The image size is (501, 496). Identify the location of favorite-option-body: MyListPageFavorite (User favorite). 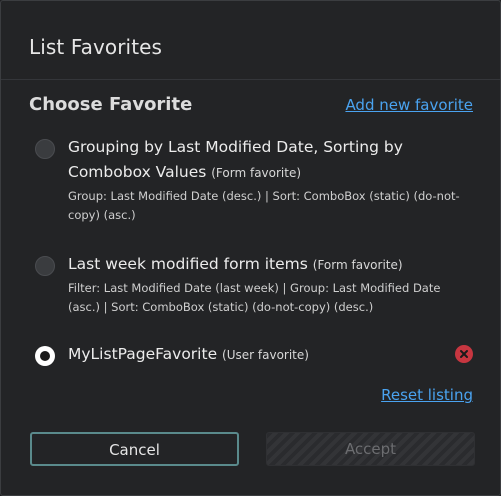
(265, 355).